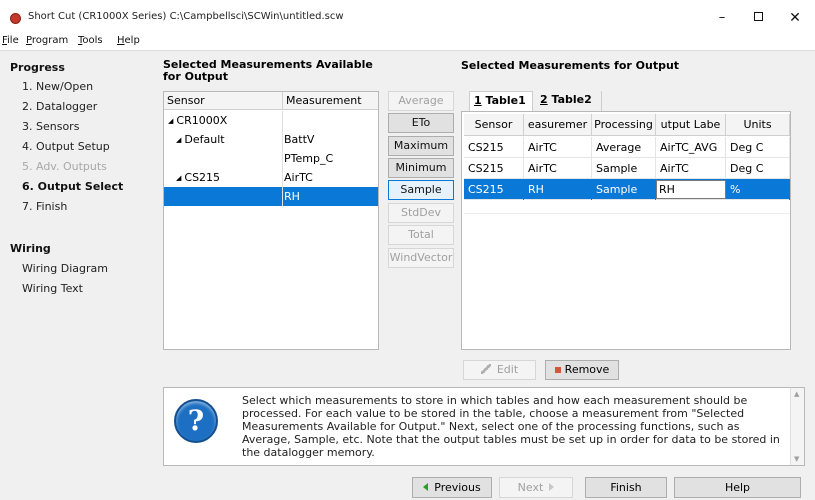  Describe the element at coordinates (624, 147) in the screenshot. I see `cell-processing: Average` at that location.